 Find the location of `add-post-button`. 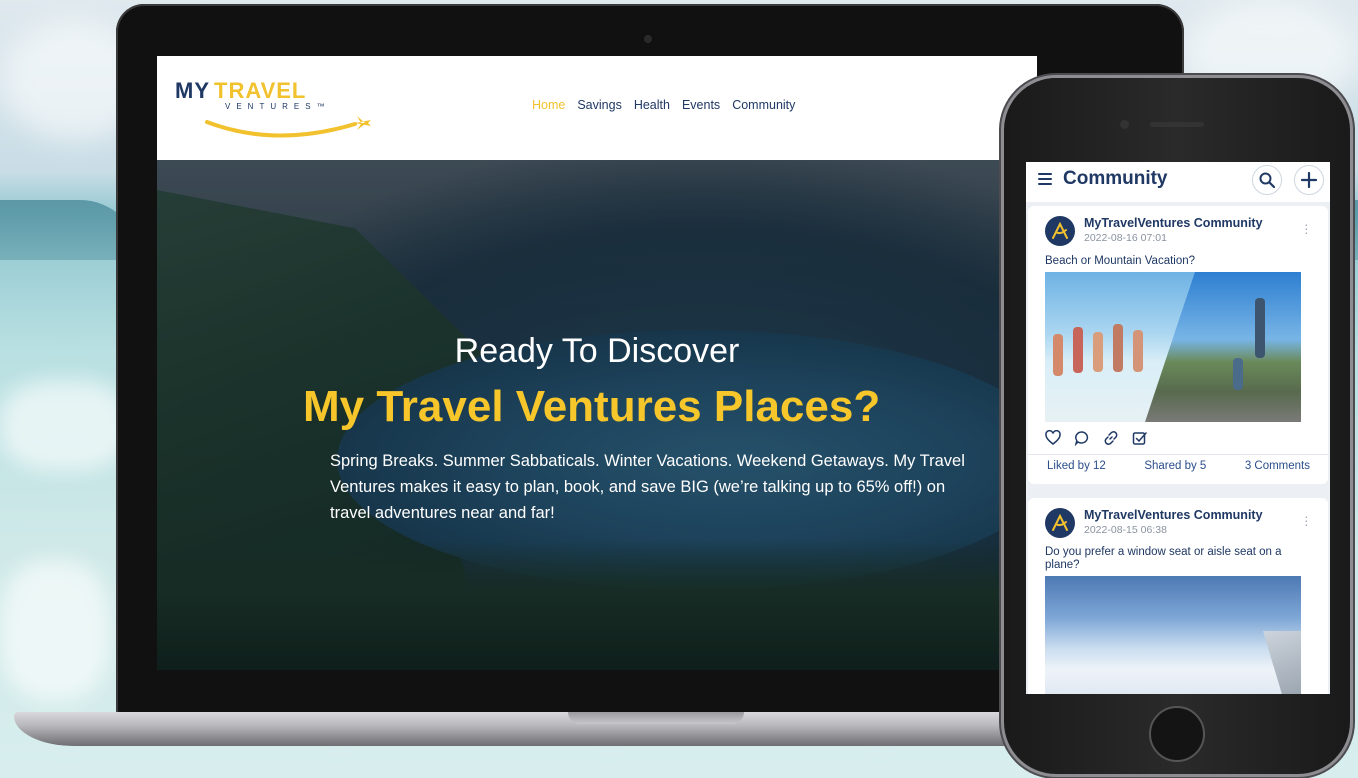

add-post-button is located at coordinates (1309, 180).